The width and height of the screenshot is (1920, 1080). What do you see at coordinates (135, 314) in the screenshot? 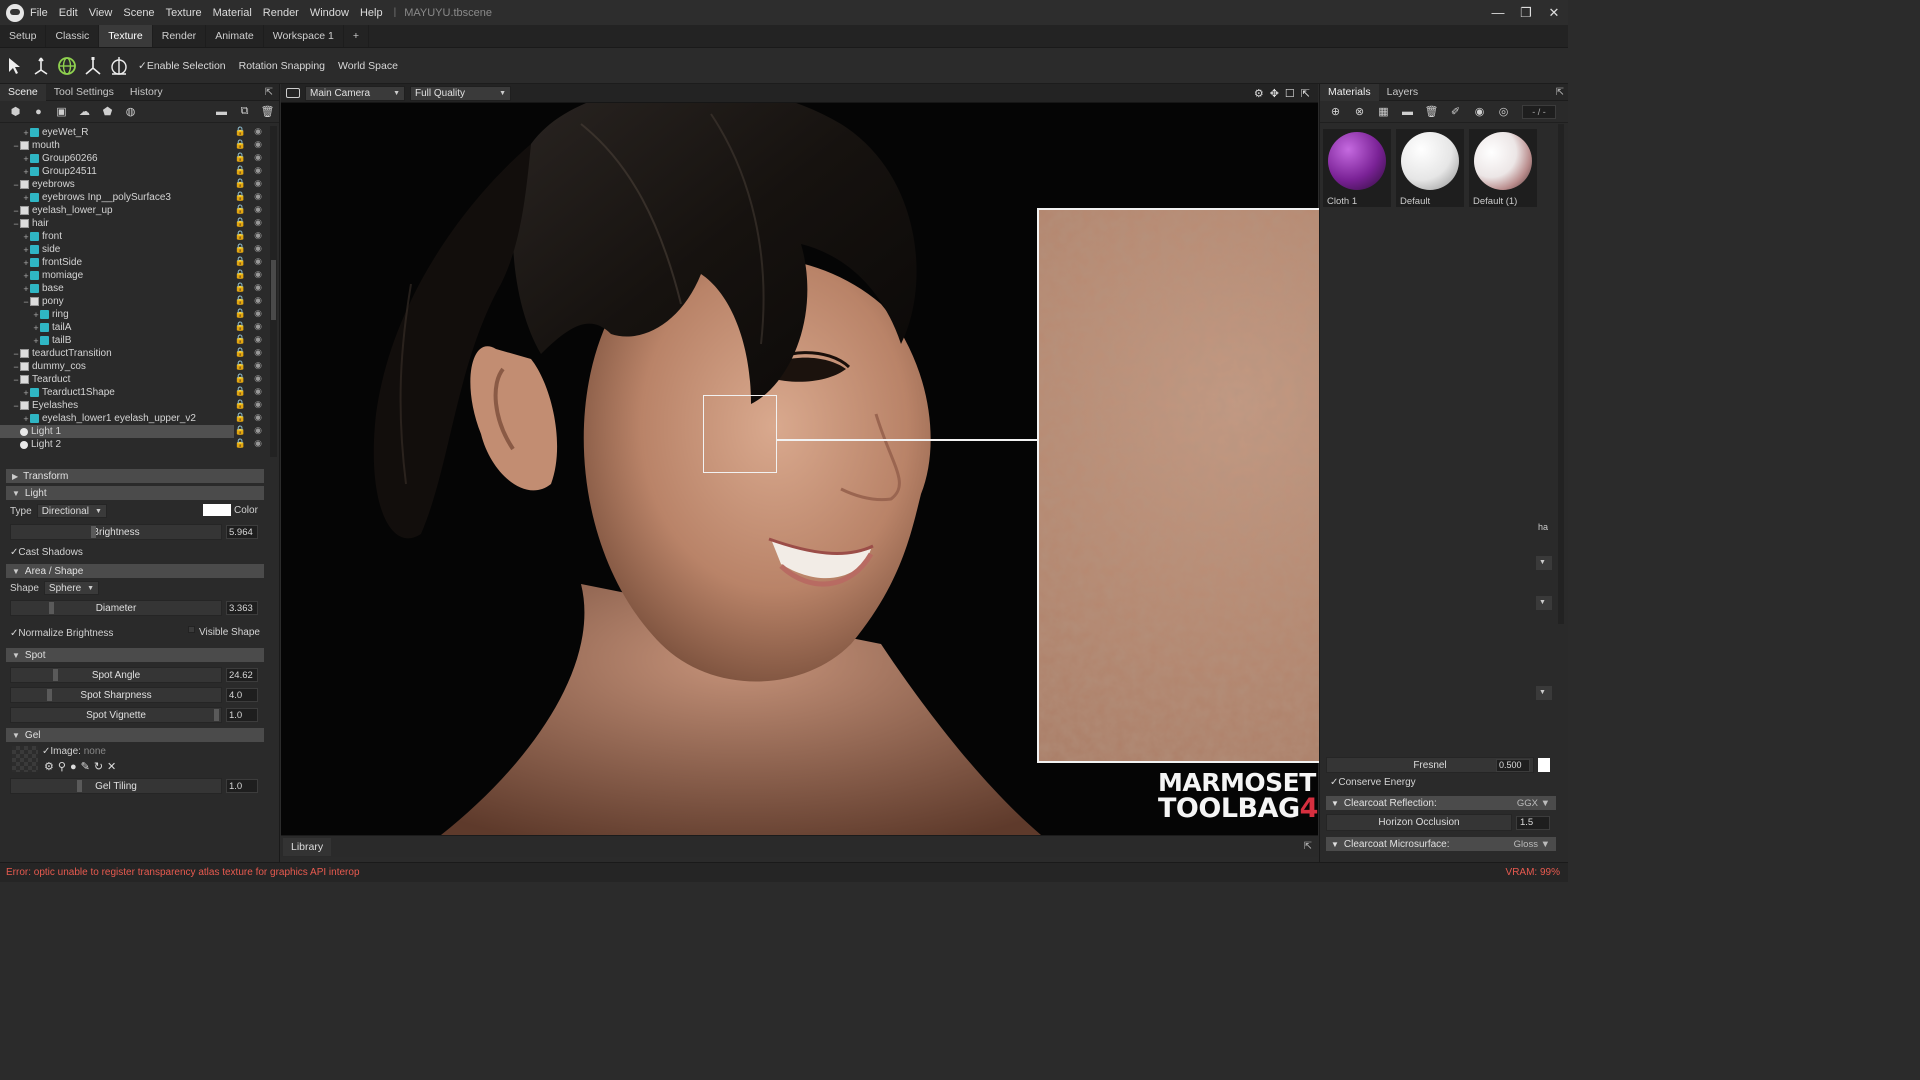
I see `scene-tree-item: + ring 🔒 ◉` at bounding box center [135, 314].